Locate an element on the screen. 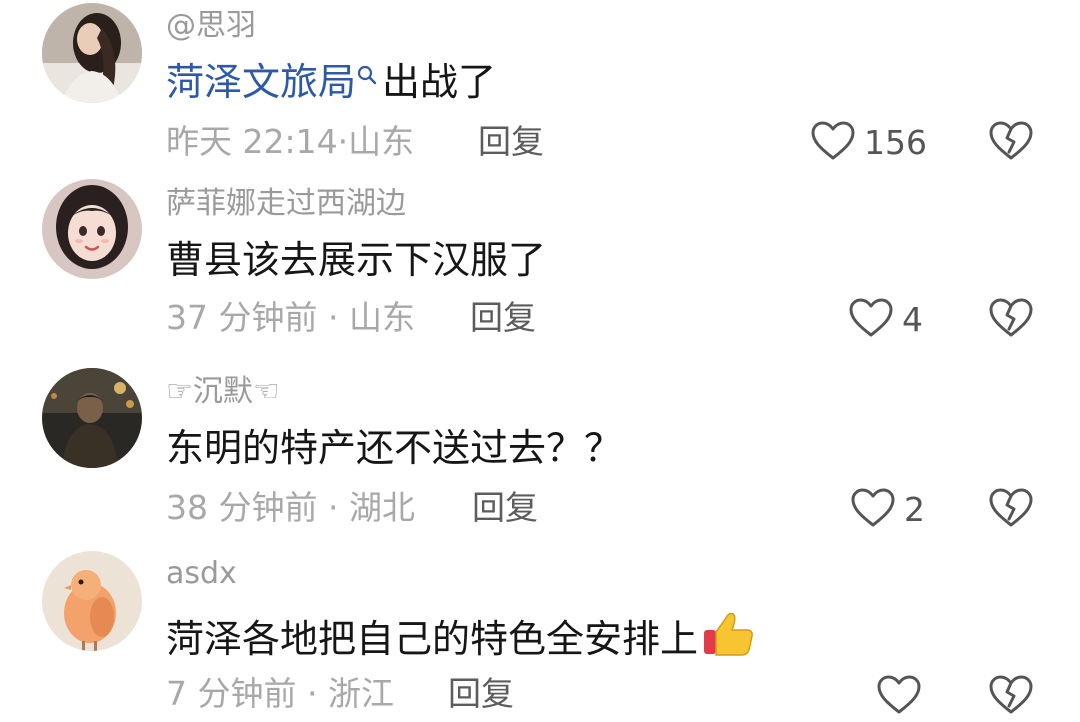 This screenshot has width=1080, height=722. comment-time: 7 分钟前 is located at coordinates (231, 693).